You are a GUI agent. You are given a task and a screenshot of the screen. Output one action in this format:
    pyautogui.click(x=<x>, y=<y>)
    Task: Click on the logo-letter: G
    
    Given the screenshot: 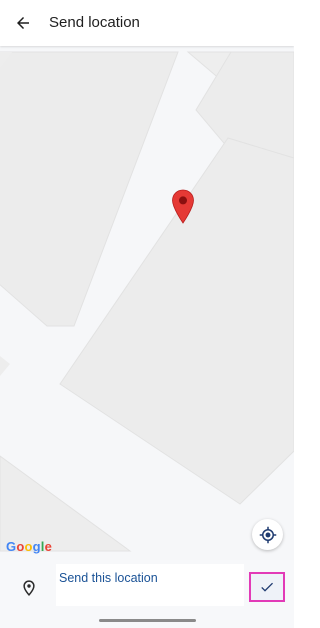 What is the action you would take?
    pyautogui.click(x=11, y=546)
    